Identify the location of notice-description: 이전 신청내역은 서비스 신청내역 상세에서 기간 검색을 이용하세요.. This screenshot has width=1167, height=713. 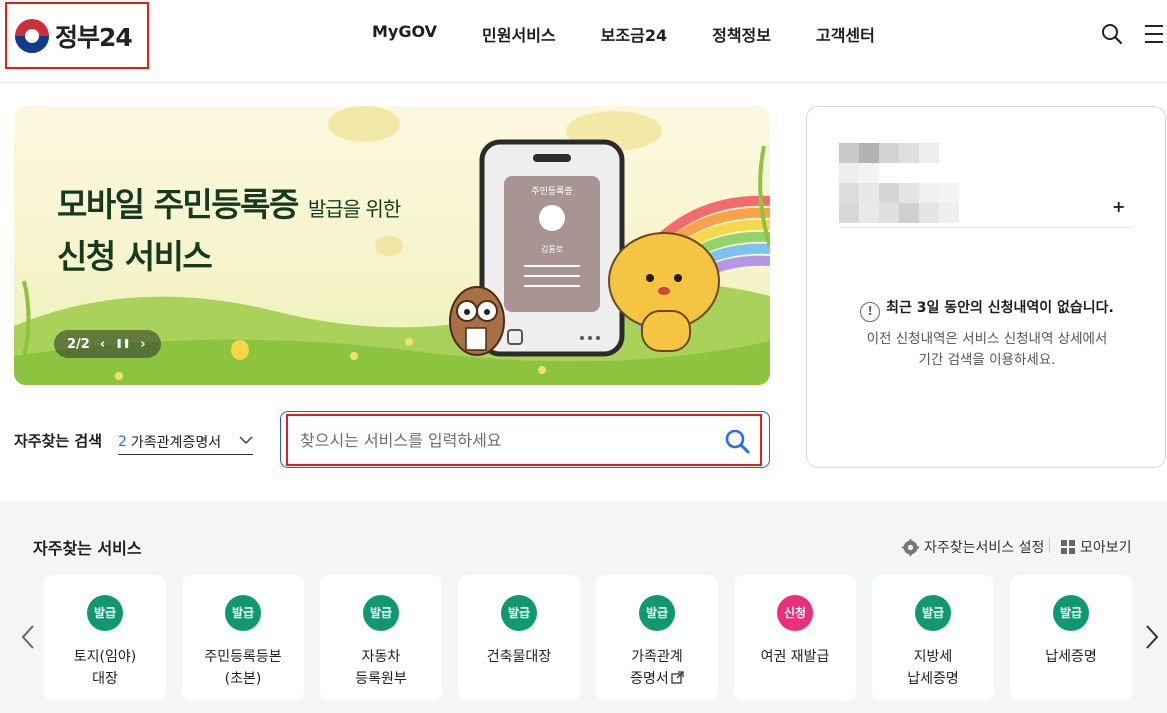
(987, 350).